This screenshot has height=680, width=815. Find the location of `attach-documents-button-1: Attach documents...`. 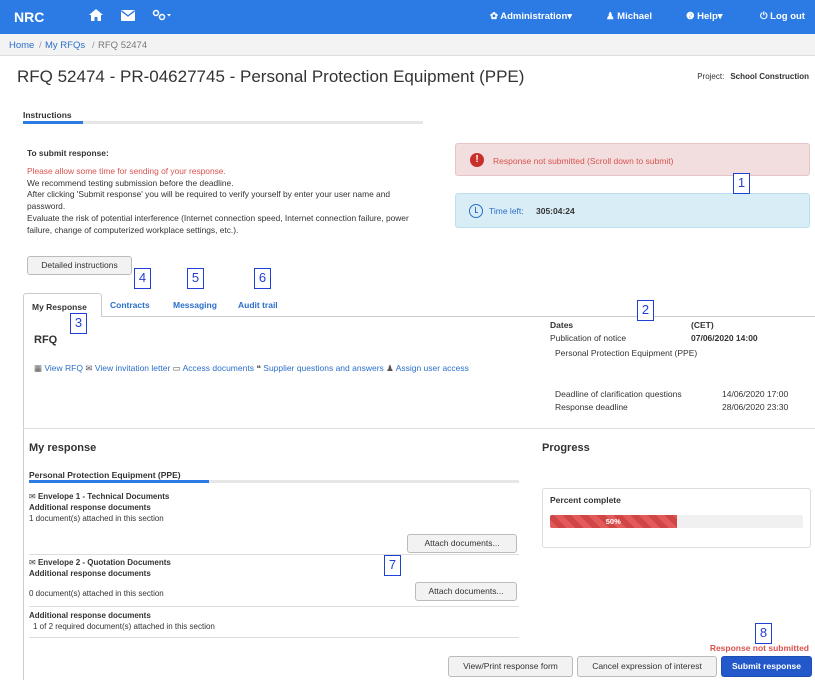

attach-documents-button-1: Attach documents... is located at coordinates (462, 543).